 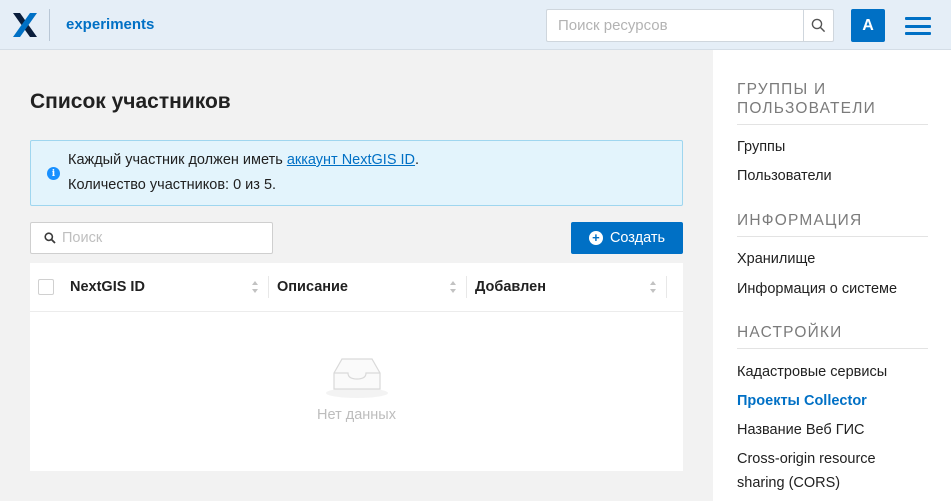 I want to click on info-text: ., so click(x=417, y=160).